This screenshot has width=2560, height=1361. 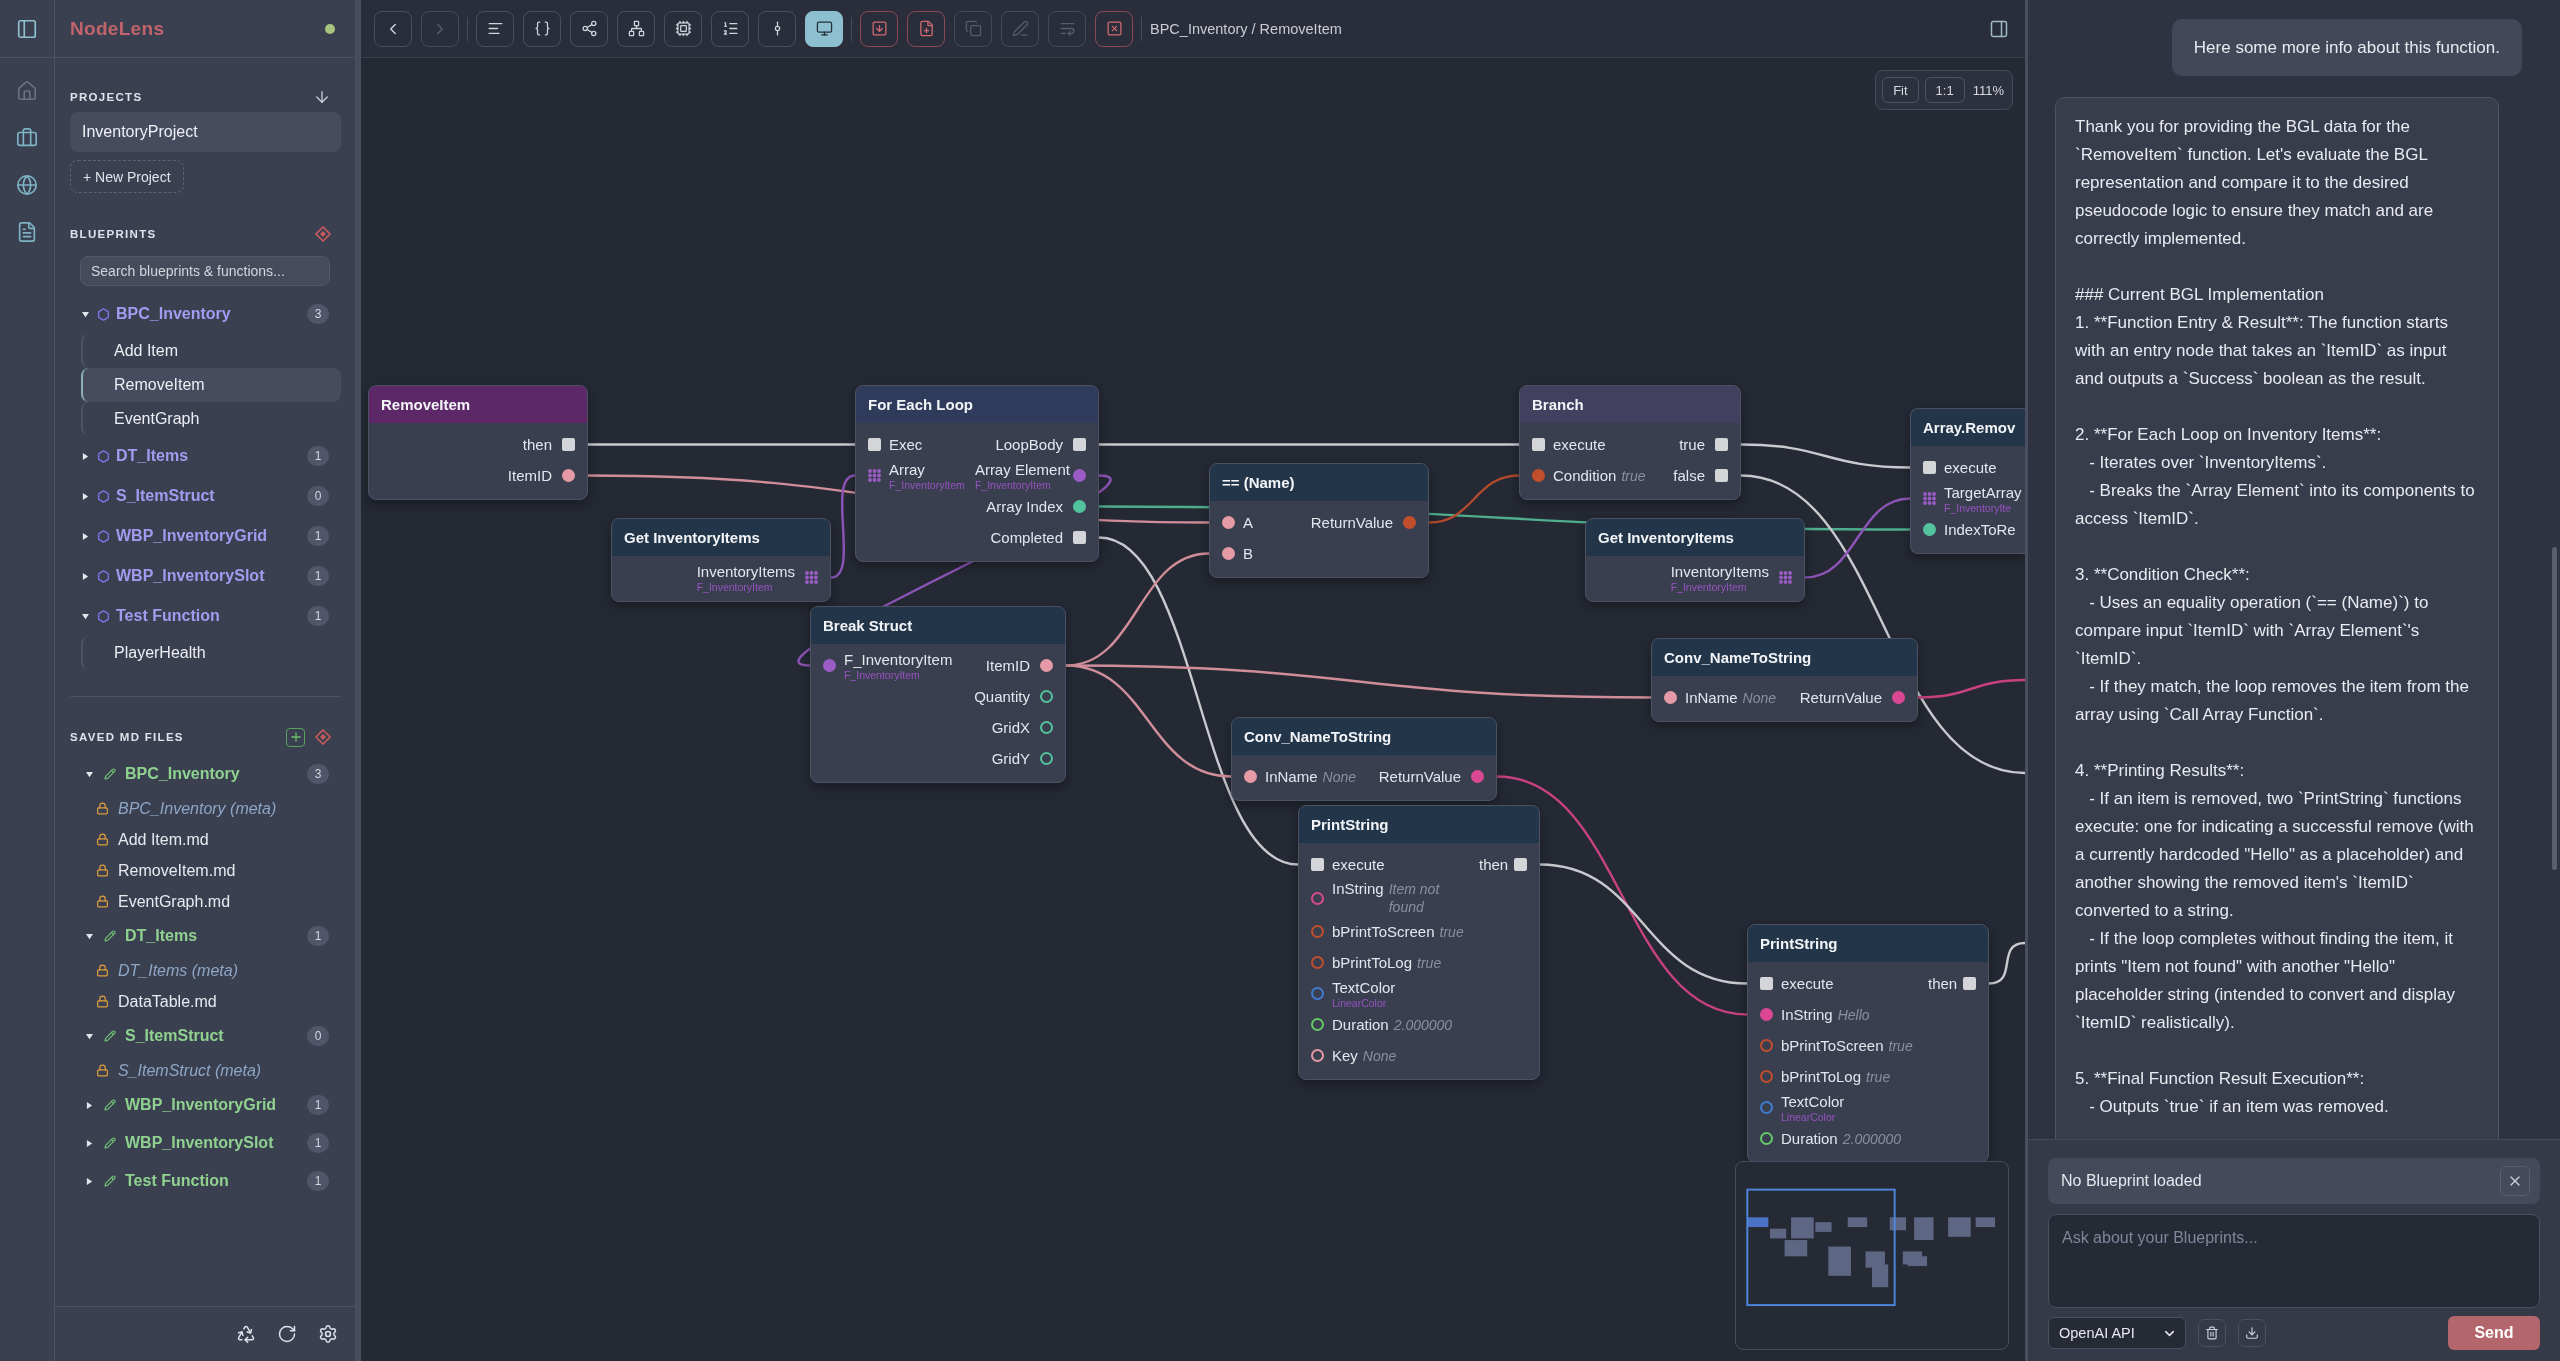 I want to click on file-item: DT_Items (meta), so click(x=178, y=970).